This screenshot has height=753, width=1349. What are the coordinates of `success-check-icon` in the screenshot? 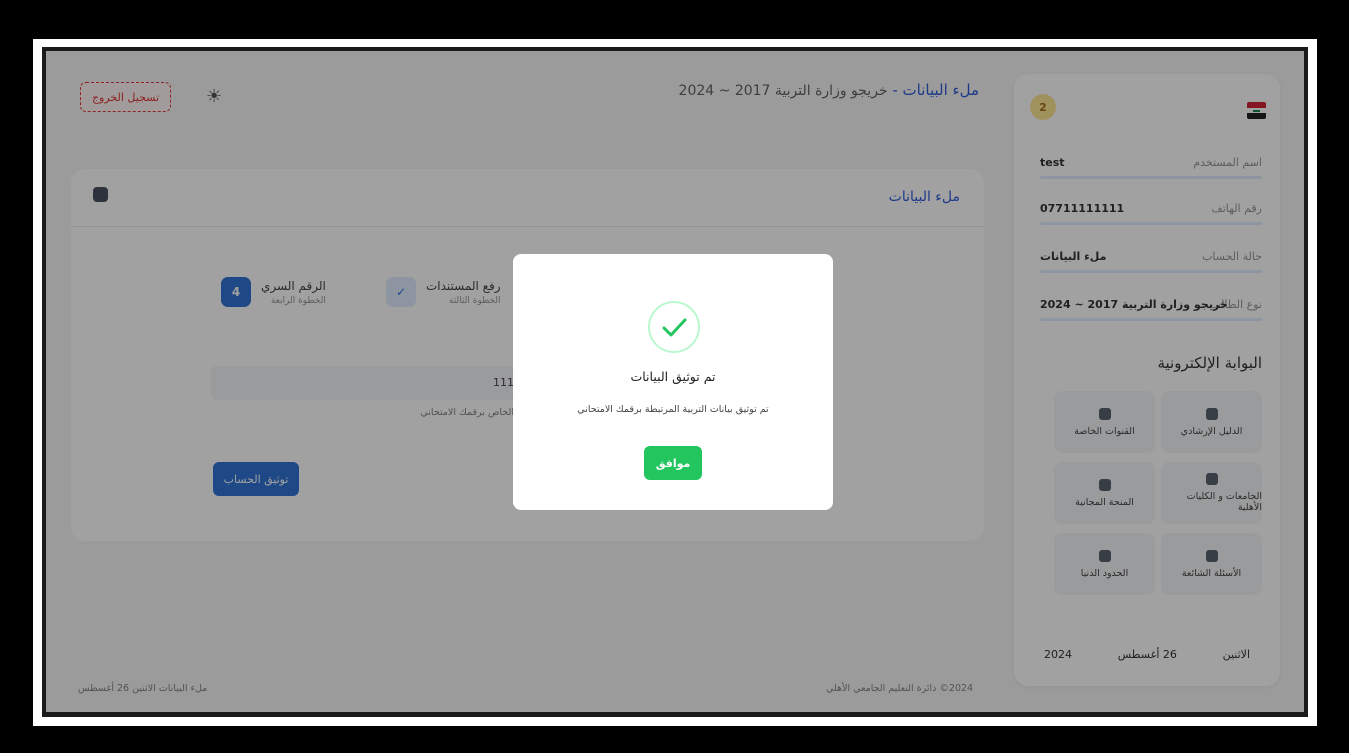 It's located at (674, 327).